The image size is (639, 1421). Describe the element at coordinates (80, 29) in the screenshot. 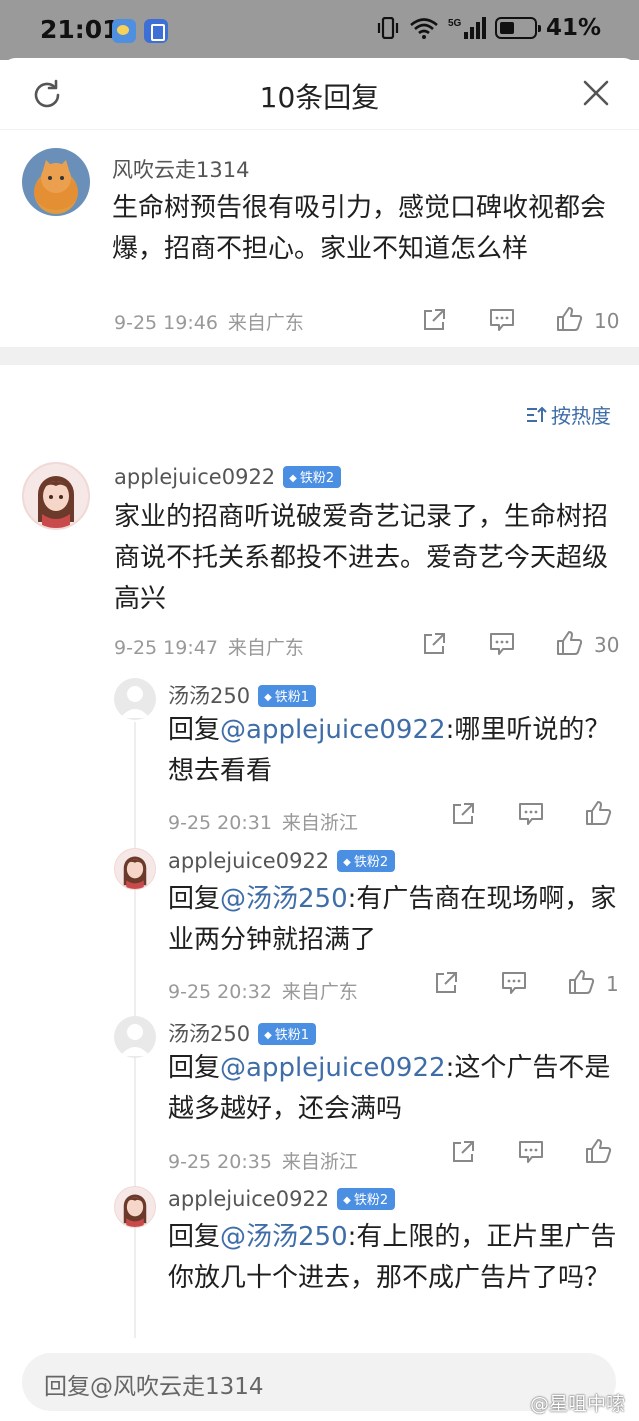

I see `status-time: 21:01` at that location.